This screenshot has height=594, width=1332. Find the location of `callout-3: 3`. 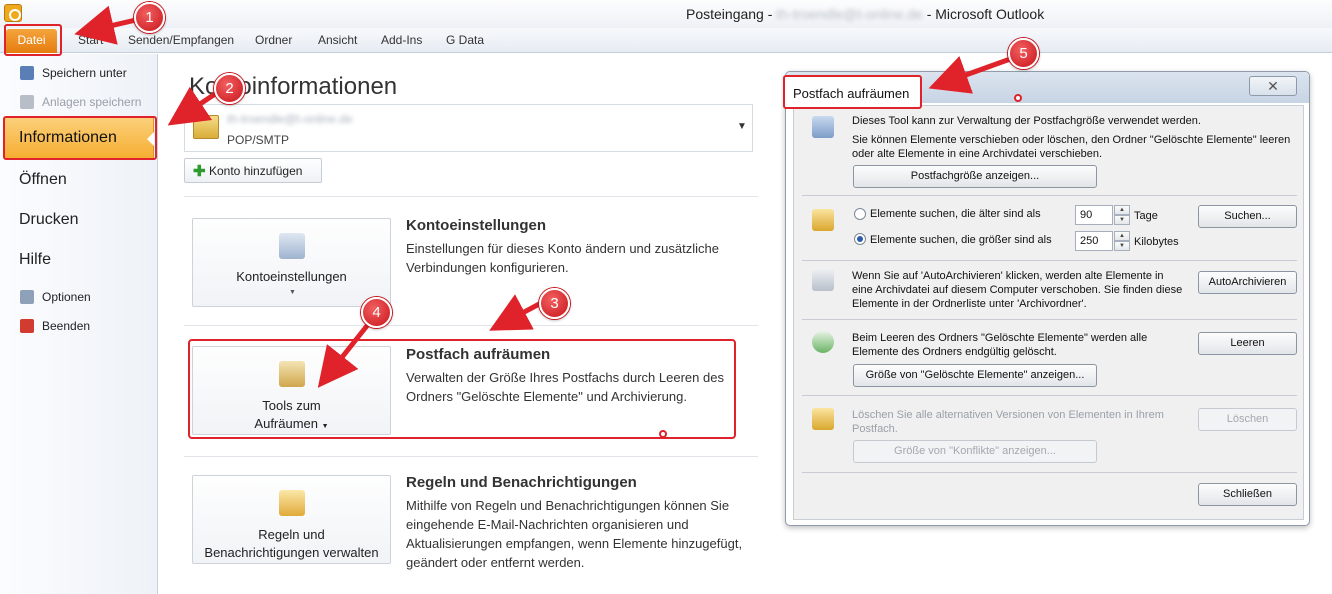

callout-3: 3 is located at coordinates (554, 303).